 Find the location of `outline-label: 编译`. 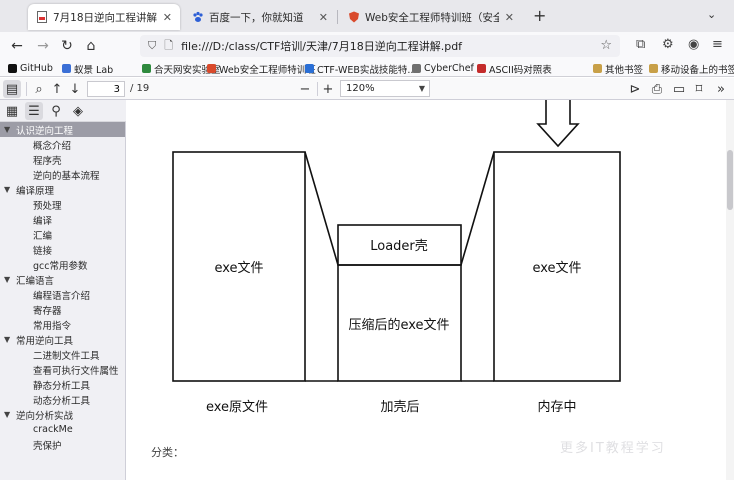

outline-label: 编译 is located at coordinates (43, 221).